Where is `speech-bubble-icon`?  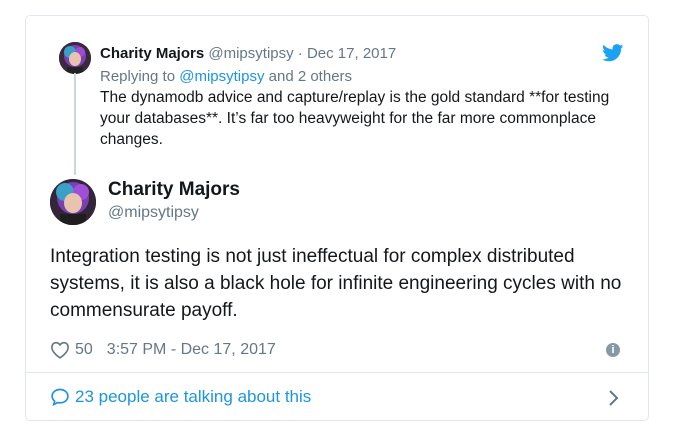
speech-bubble-icon is located at coordinates (60, 397).